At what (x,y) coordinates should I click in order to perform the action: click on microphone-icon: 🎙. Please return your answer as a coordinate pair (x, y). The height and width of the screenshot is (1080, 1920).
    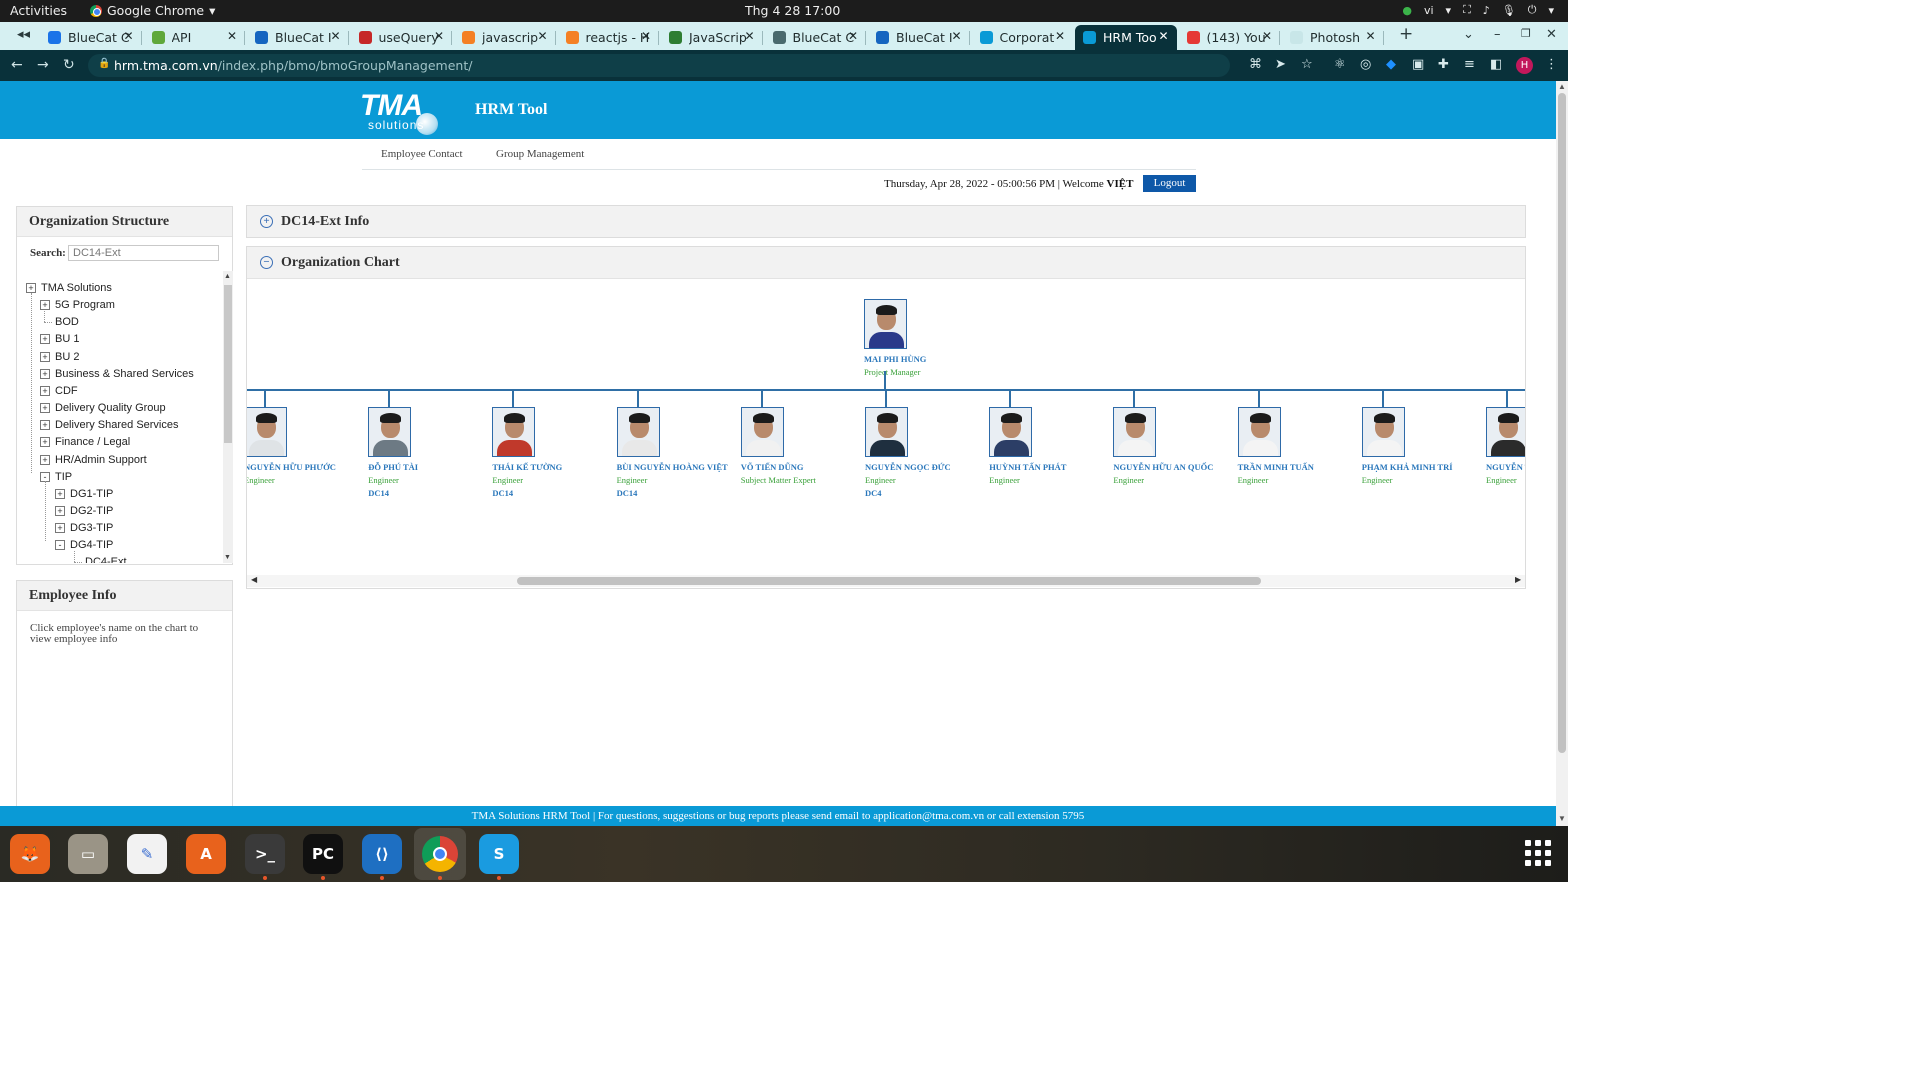
    Looking at the image, I should click on (1509, 10).